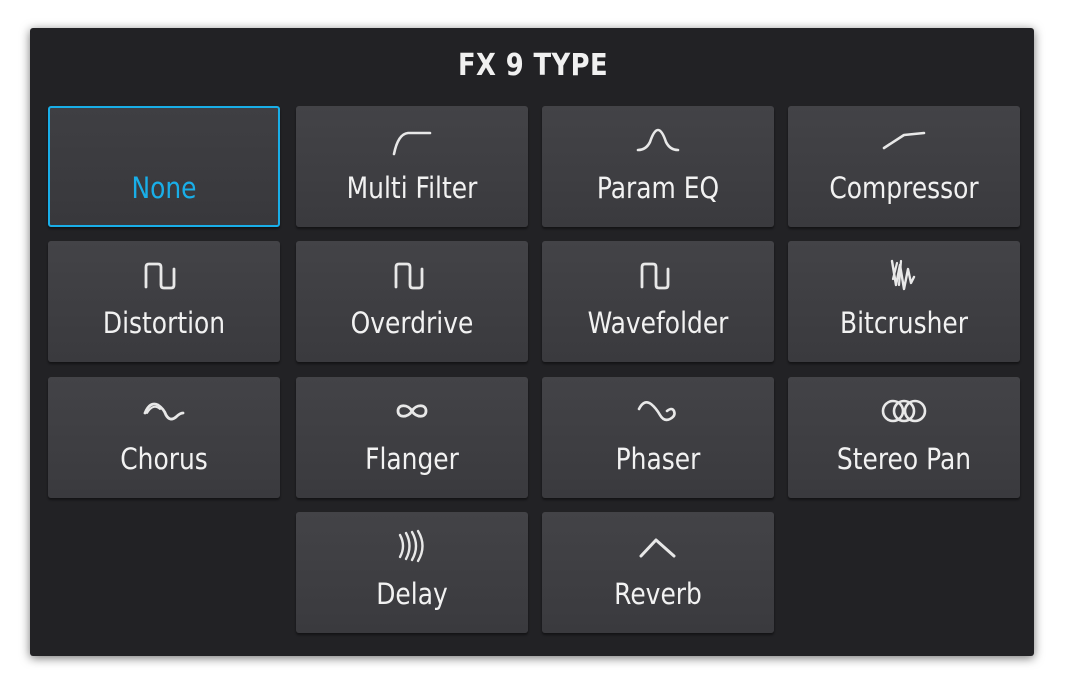 The image size is (1066, 689). What do you see at coordinates (164, 188) in the screenshot?
I see `fx-option-label: None` at bounding box center [164, 188].